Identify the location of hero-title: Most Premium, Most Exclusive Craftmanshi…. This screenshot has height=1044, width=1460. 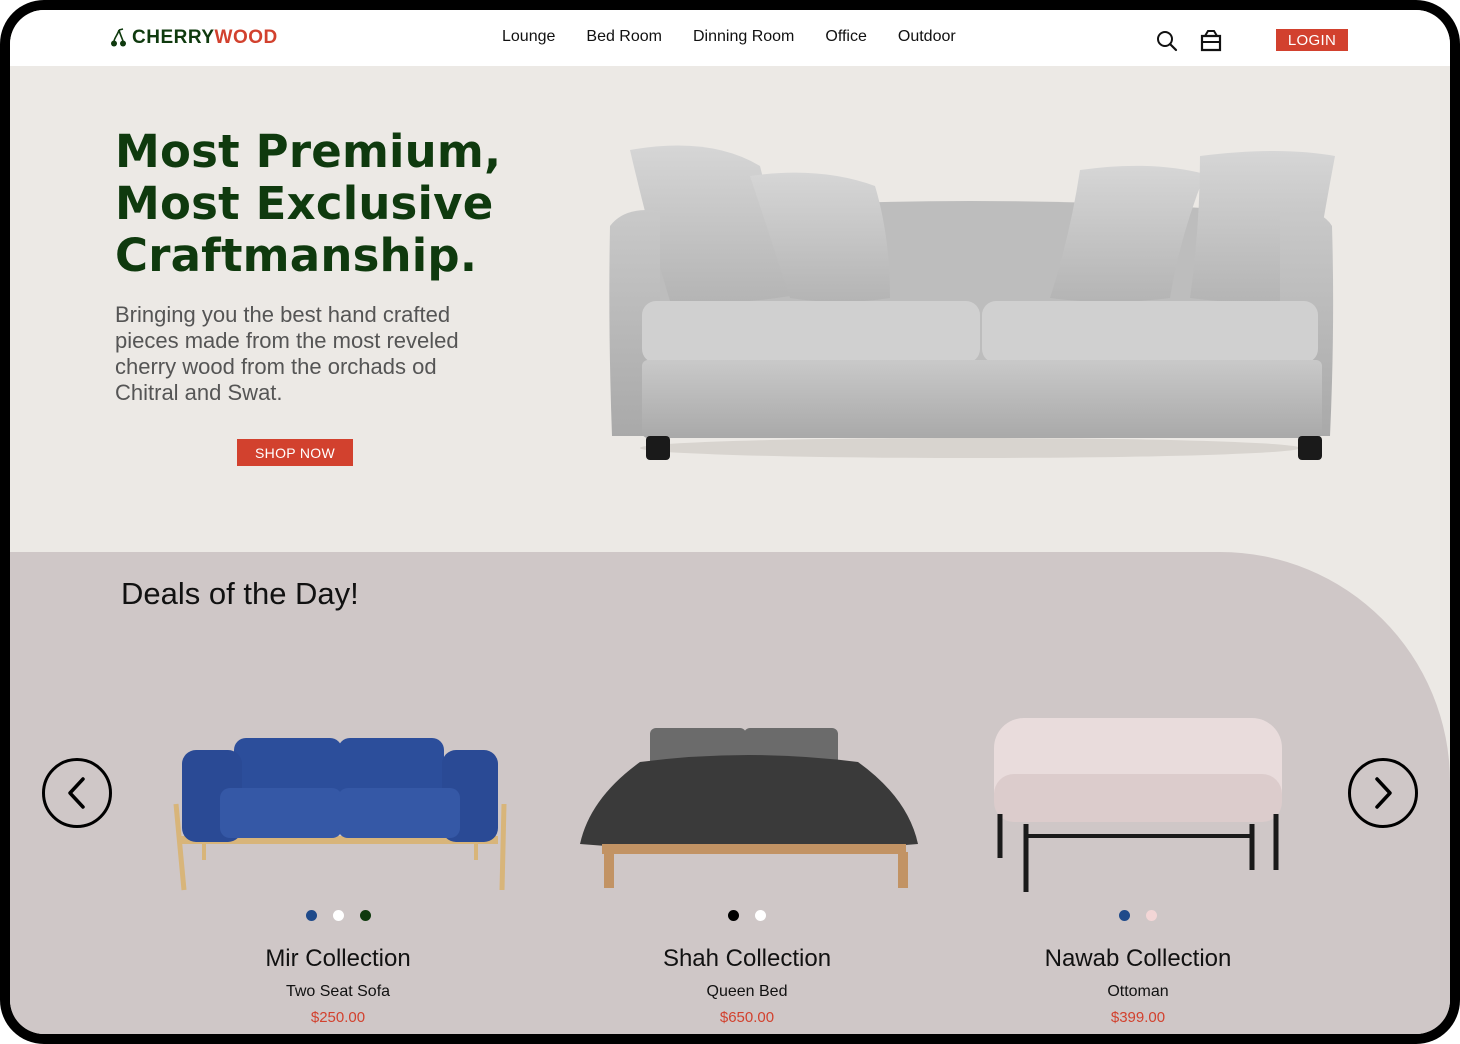
(330, 204).